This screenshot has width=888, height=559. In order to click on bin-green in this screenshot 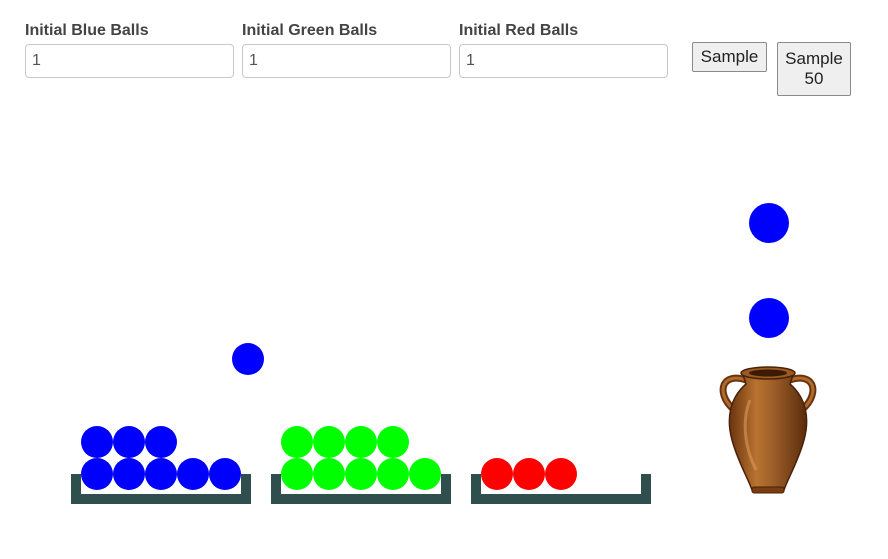, I will do `click(361, 465)`.